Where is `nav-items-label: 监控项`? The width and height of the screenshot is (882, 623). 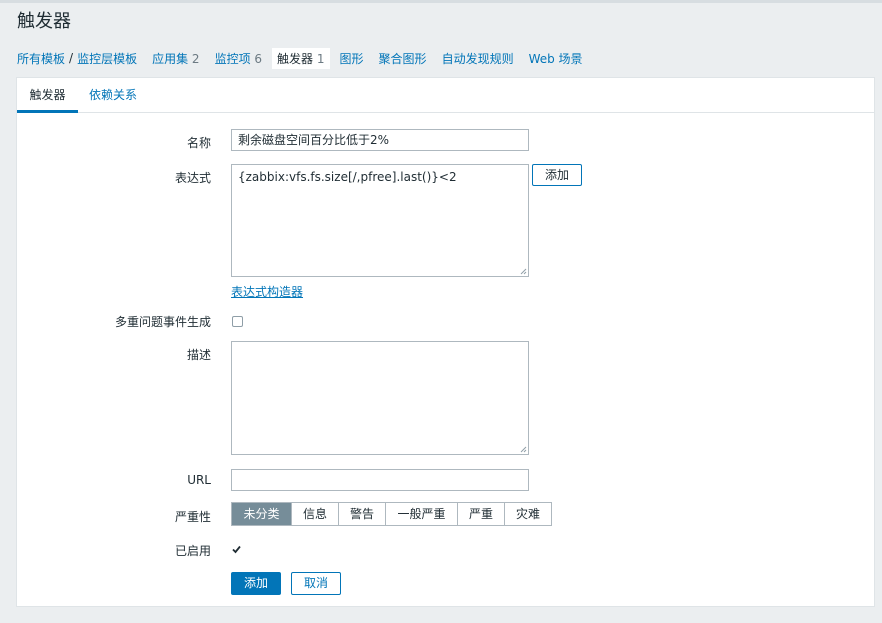
nav-items-label: 监控项 is located at coordinates (232, 58).